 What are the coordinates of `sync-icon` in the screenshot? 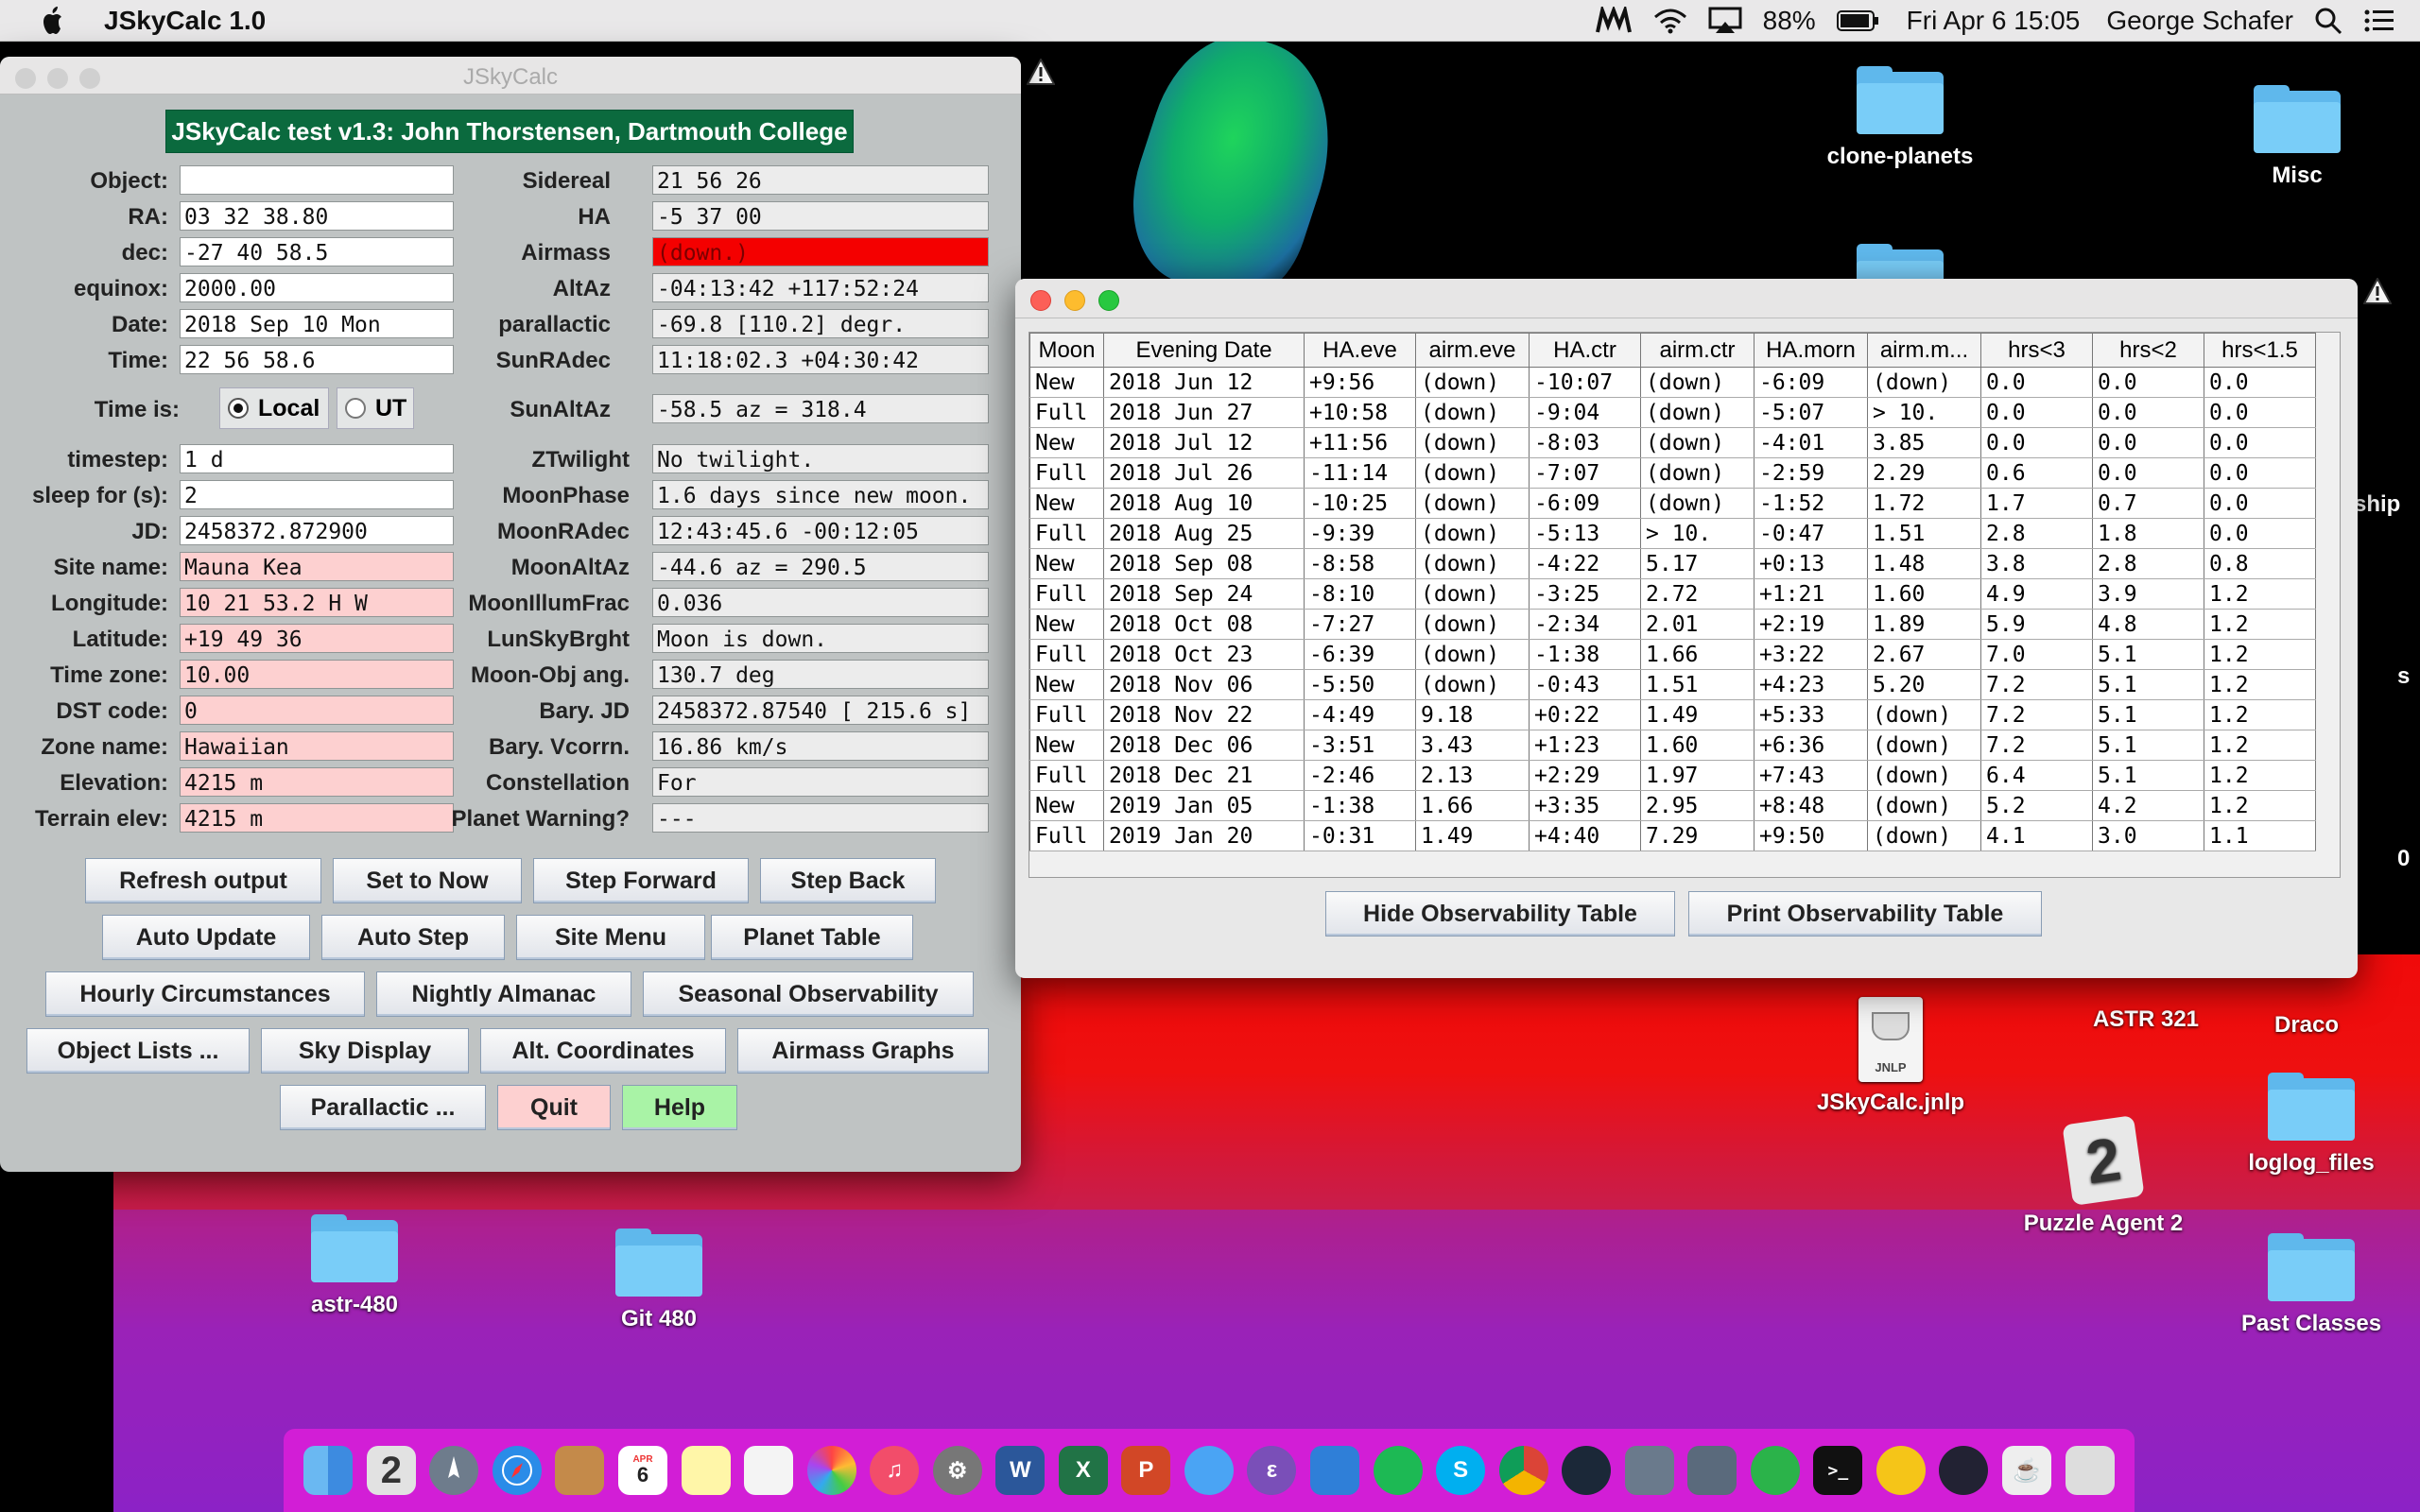 It's located at (1775, 1470).